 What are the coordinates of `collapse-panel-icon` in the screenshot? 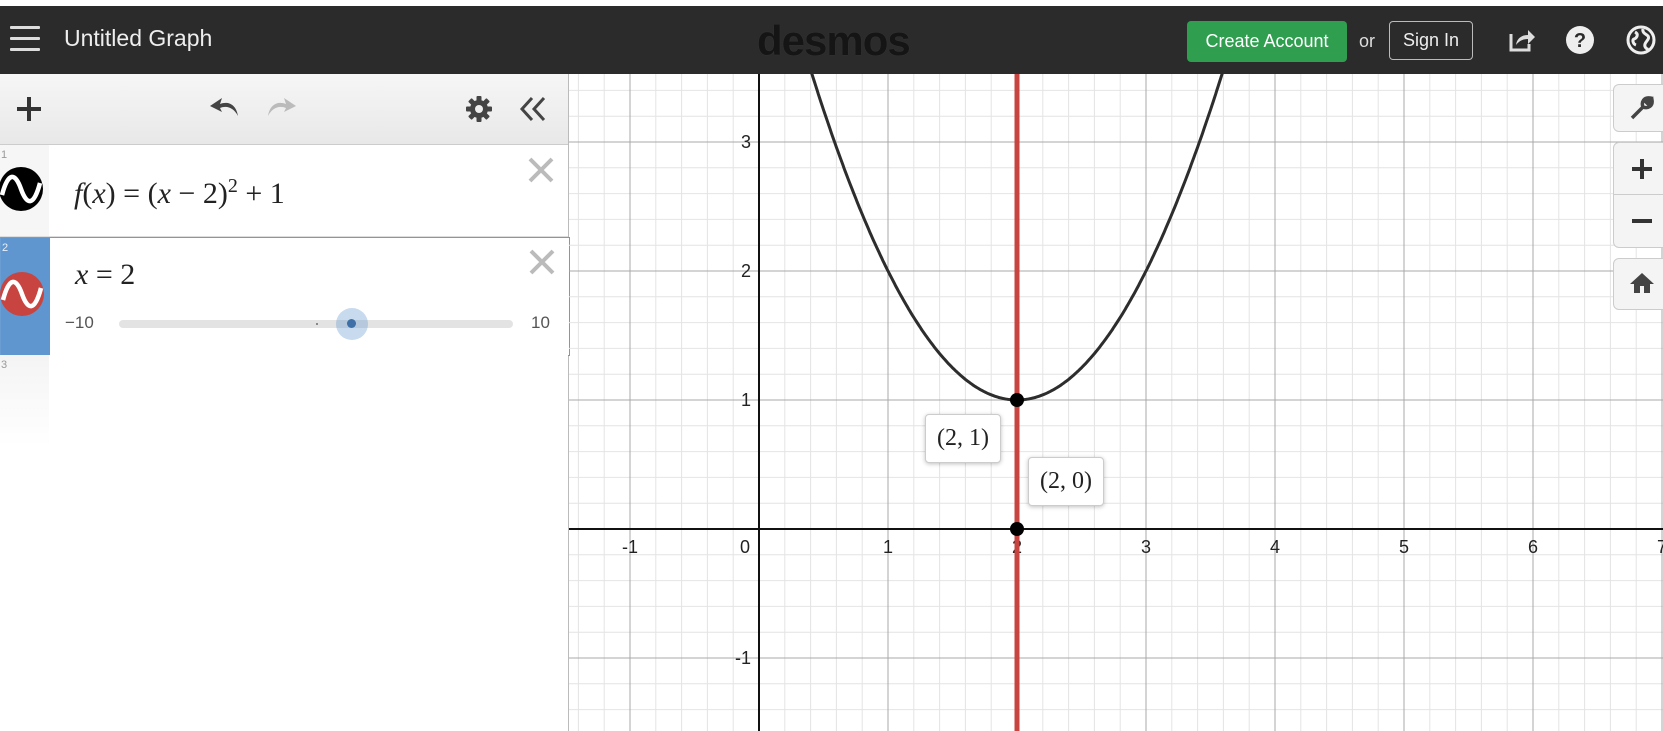 It's located at (533, 109).